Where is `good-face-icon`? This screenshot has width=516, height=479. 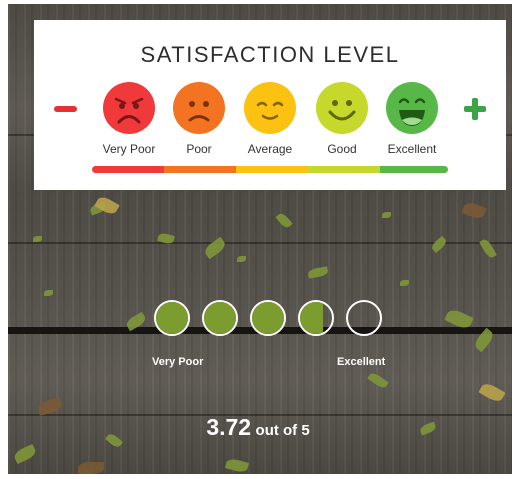
good-face-icon is located at coordinates (342, 108).